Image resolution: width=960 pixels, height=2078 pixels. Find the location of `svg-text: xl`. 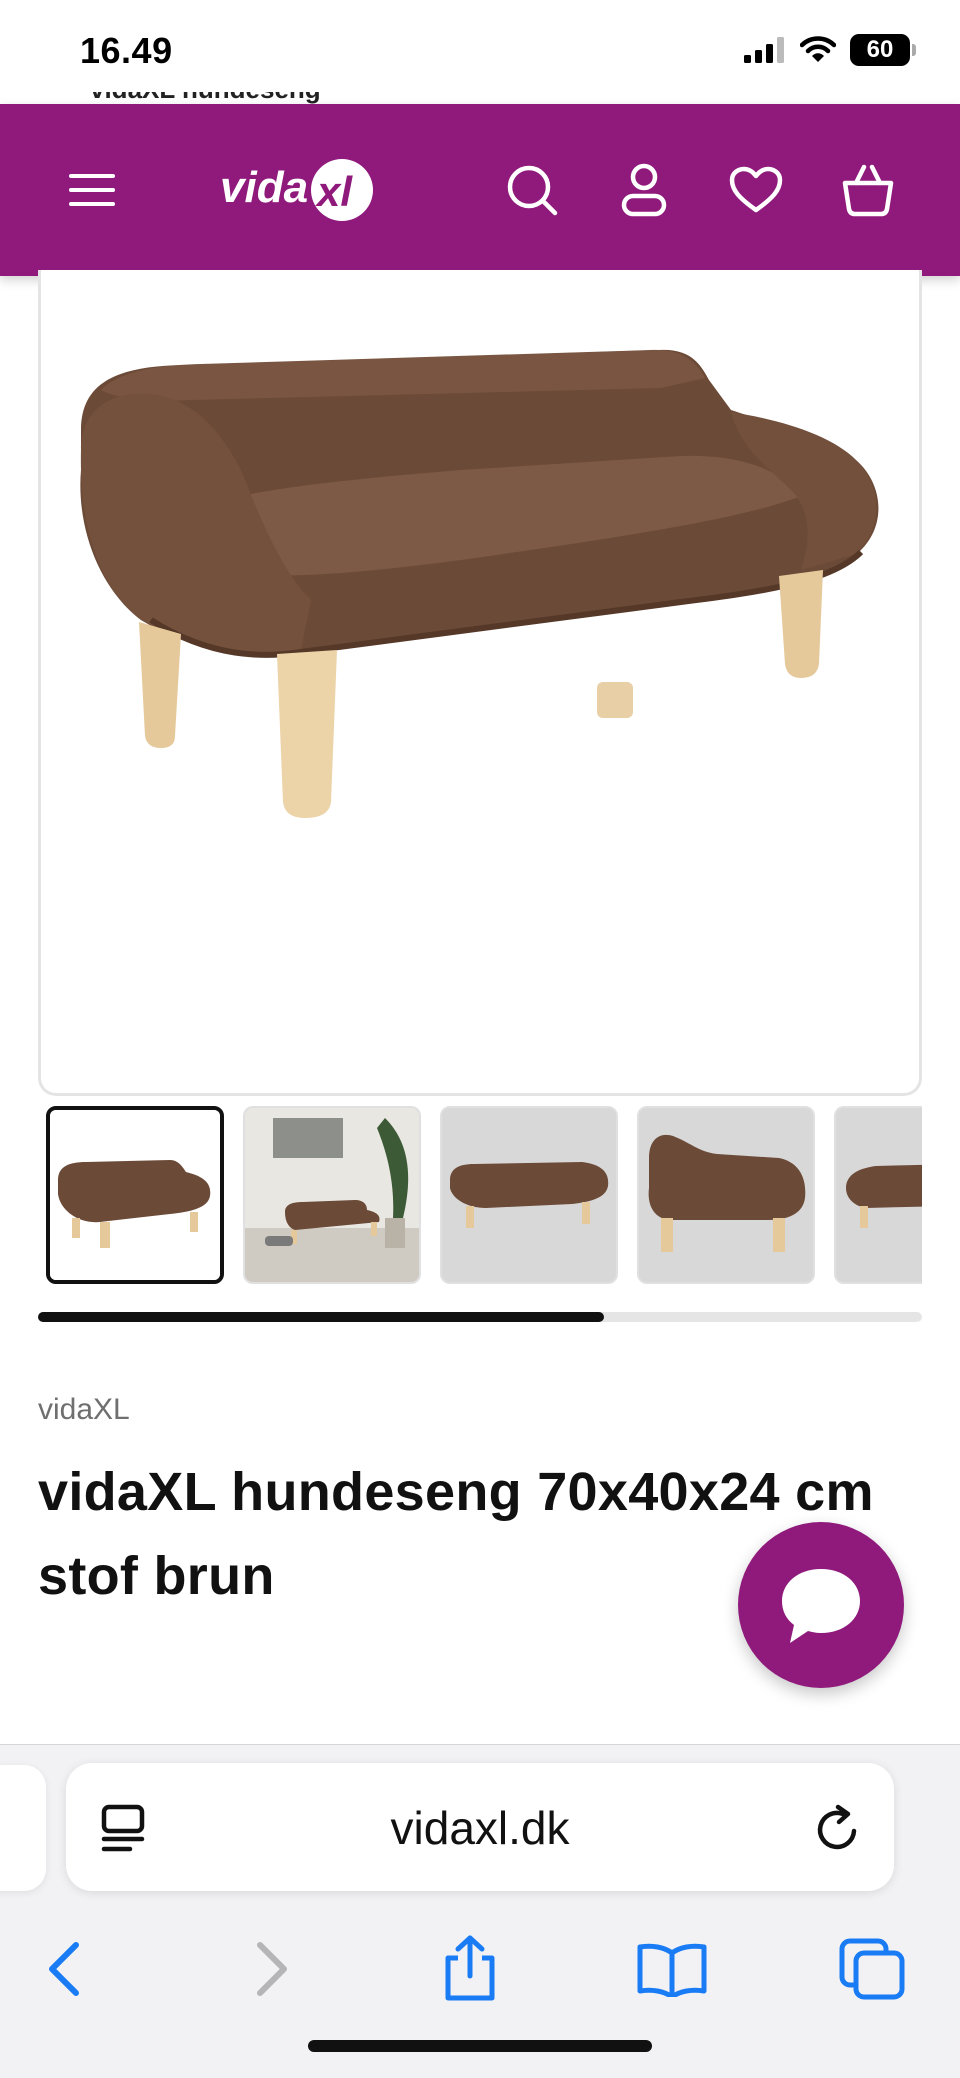

svg-text: xl is located at coordinates (334, 191).